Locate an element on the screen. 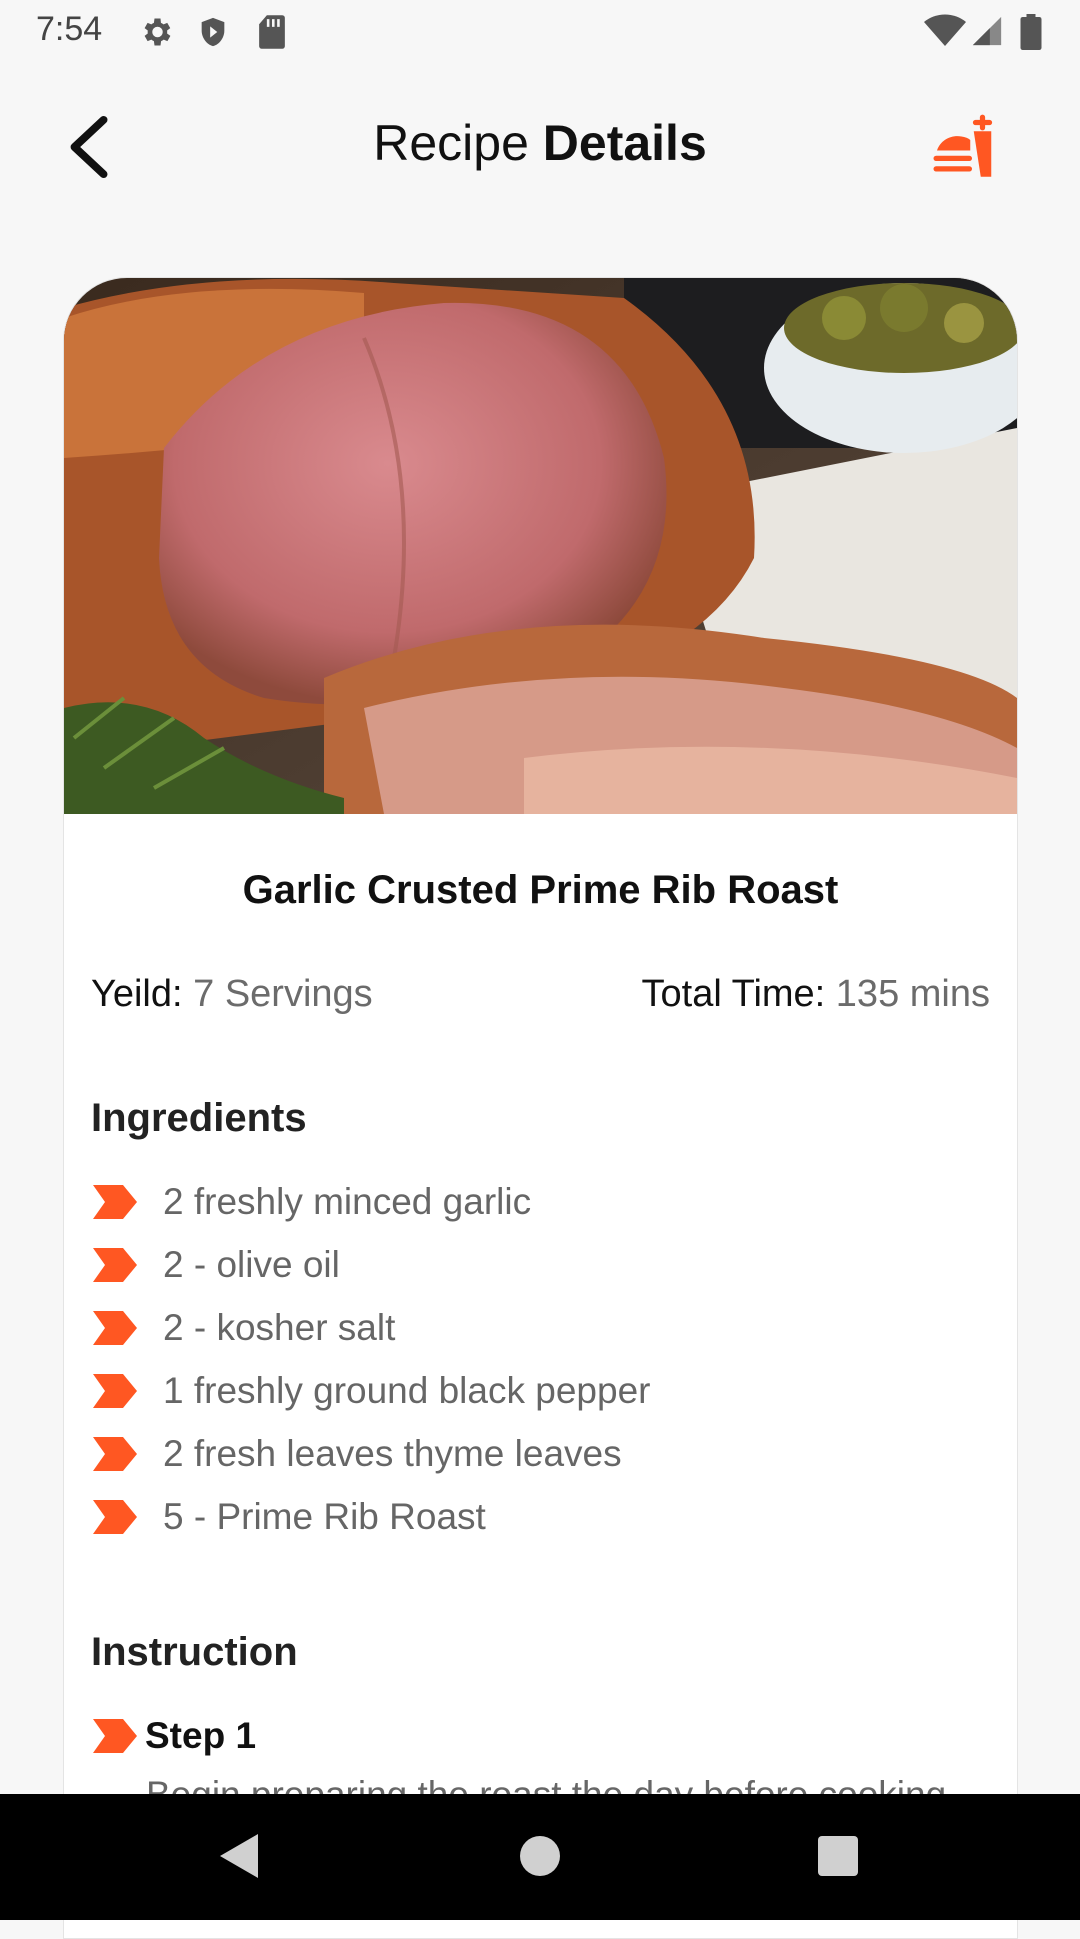  home-circle-icon is located at coordinates (540, 1856).